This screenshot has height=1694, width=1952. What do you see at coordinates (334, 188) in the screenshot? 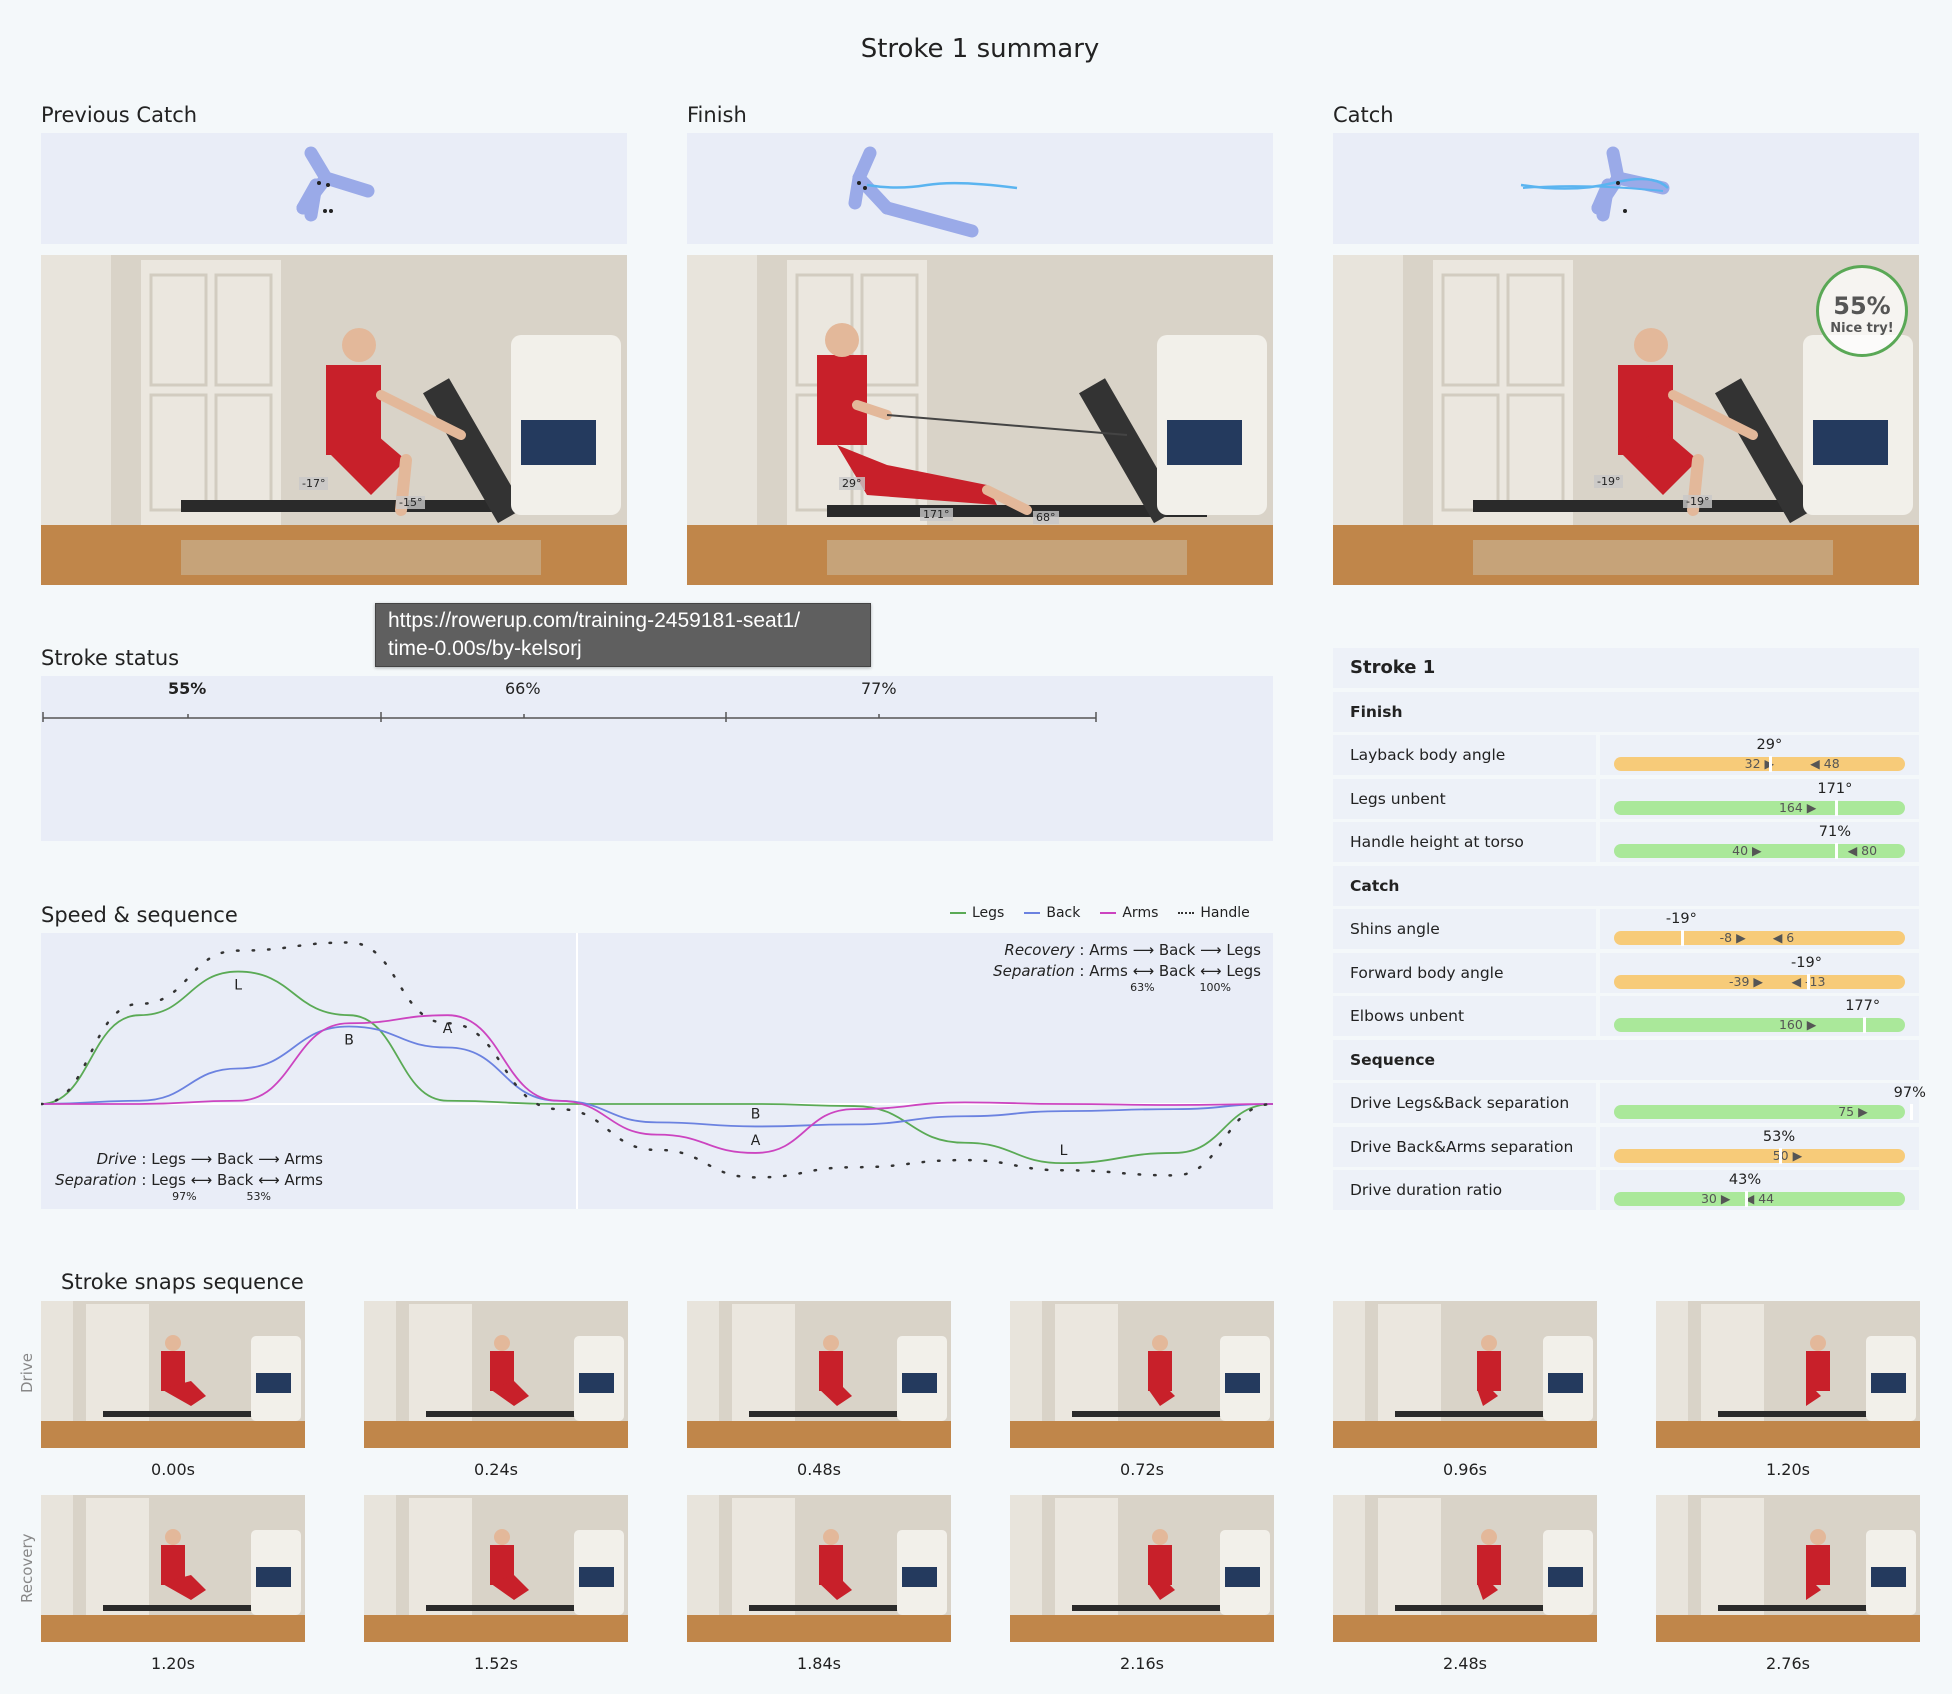
I see `previous-catch-skeleton` at bounding box center [334, 188].